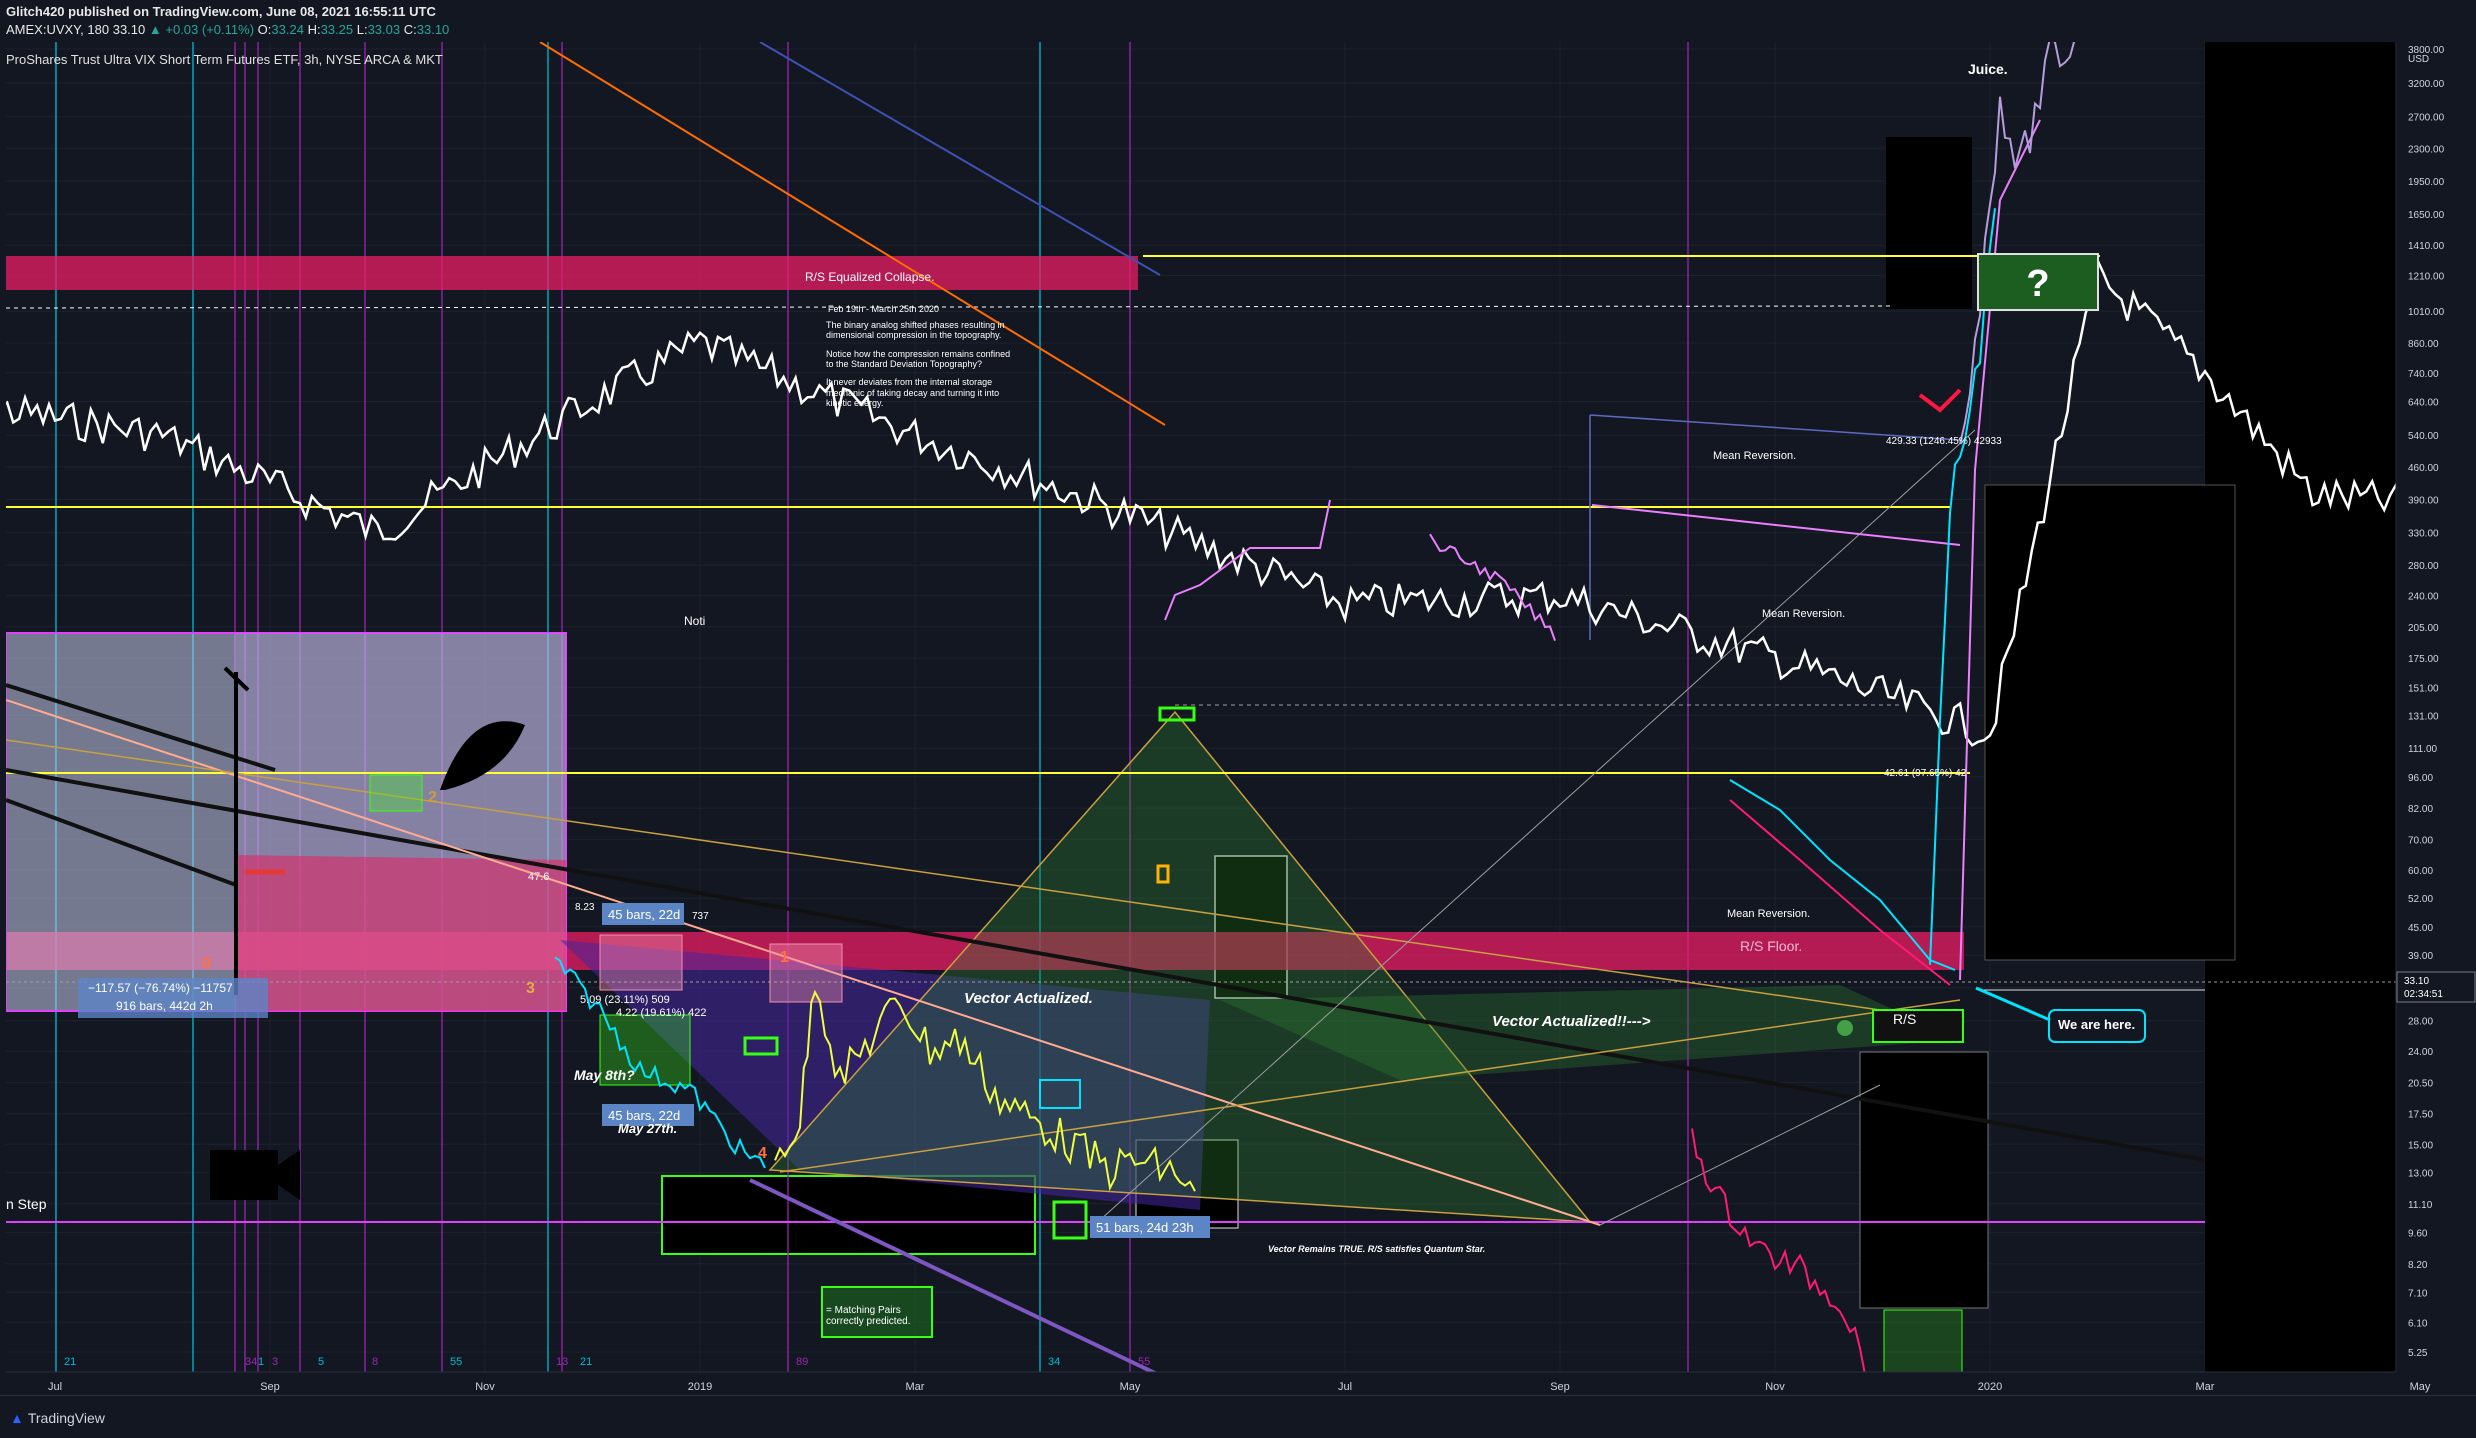 This screenshot has height=1438, width=2476. Describe the element at coordinates (2426, 246) in the screenshot. I see `y-tick-label: 1410.00` at that location.